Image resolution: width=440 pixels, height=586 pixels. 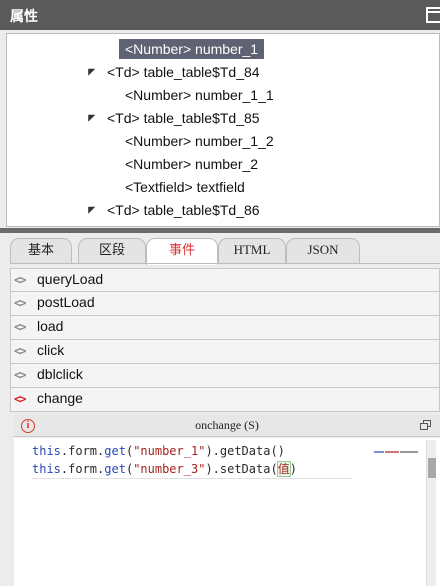 I want to click on cursor-line, so click(x=192, y=478).